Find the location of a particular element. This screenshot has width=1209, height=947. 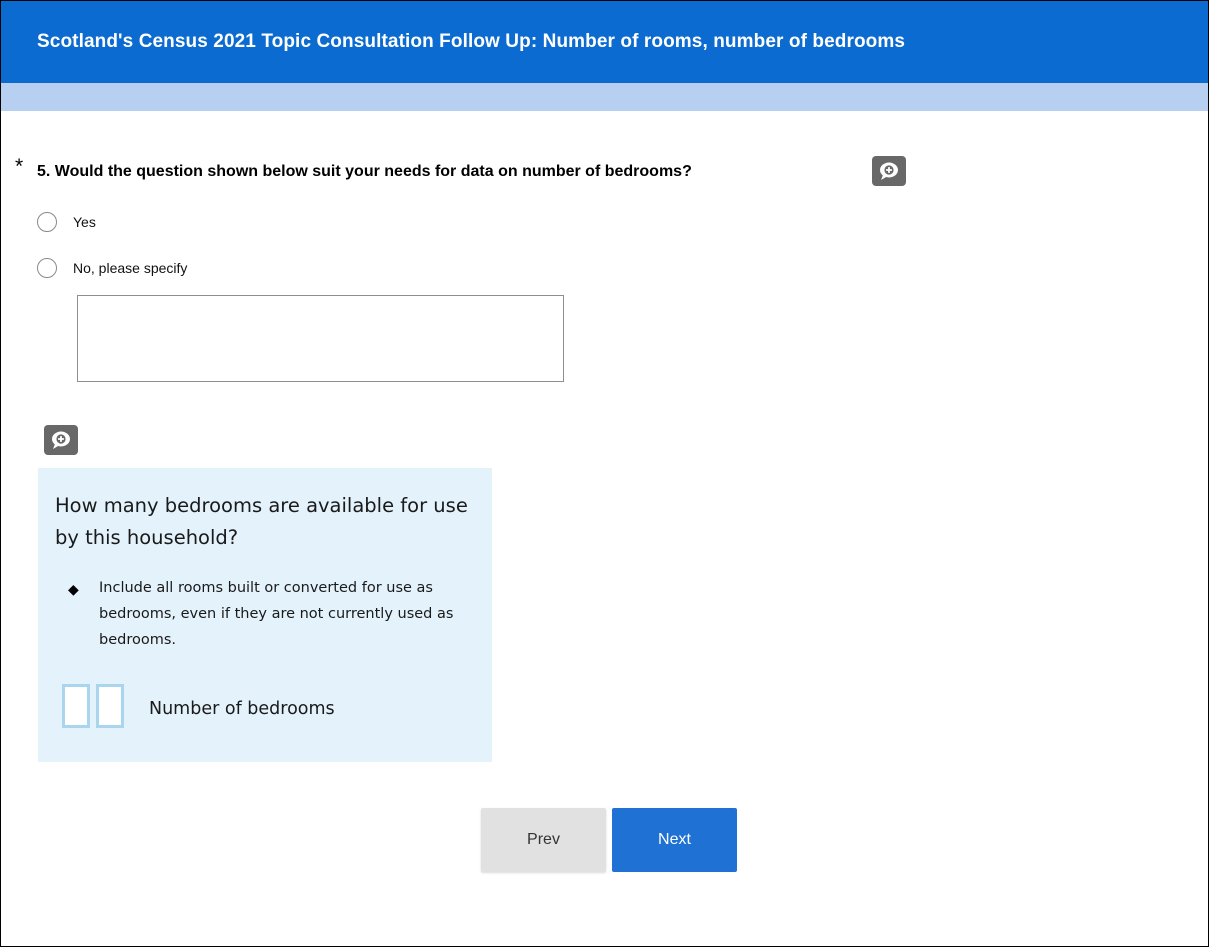

option-no-label: No, please specify is located at coordinates (130, 268).